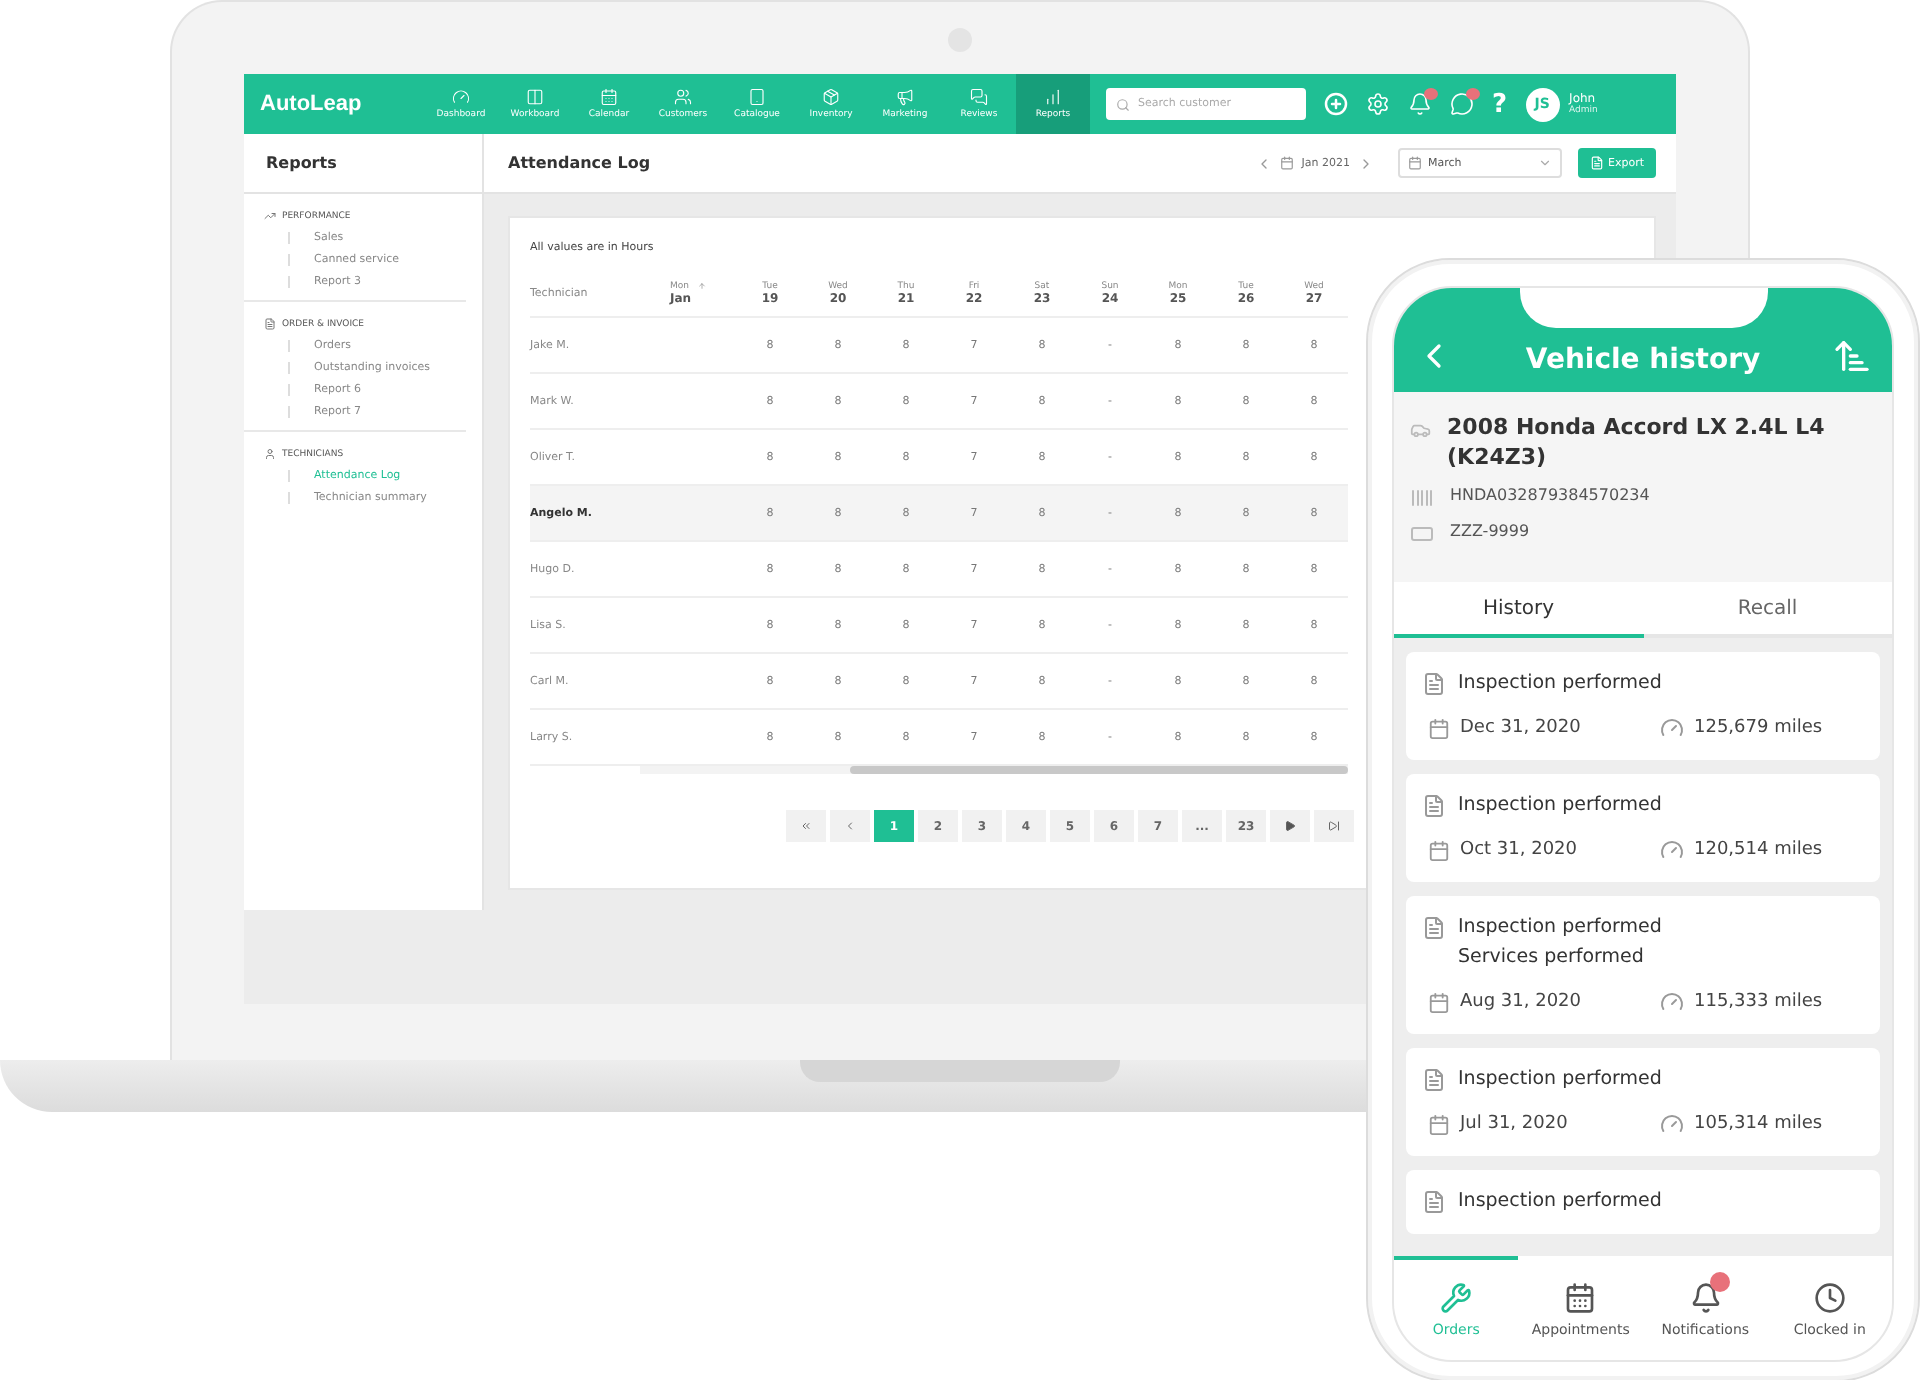 The image size is (1920, 1380). I want to click on history-card: Inspection performed Services performed Aug 31, 2020 115,333 miles, so click(1643, 965).